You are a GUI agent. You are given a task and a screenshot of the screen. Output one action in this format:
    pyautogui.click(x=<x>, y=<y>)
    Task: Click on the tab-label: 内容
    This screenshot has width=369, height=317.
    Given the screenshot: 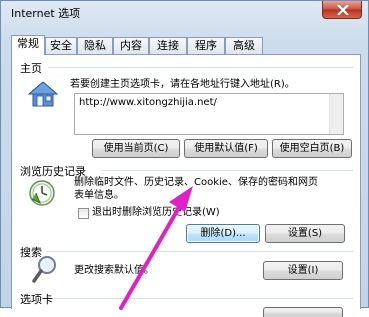 What is the action you would take?
    pyautogui.click(x=131, y=45)
    